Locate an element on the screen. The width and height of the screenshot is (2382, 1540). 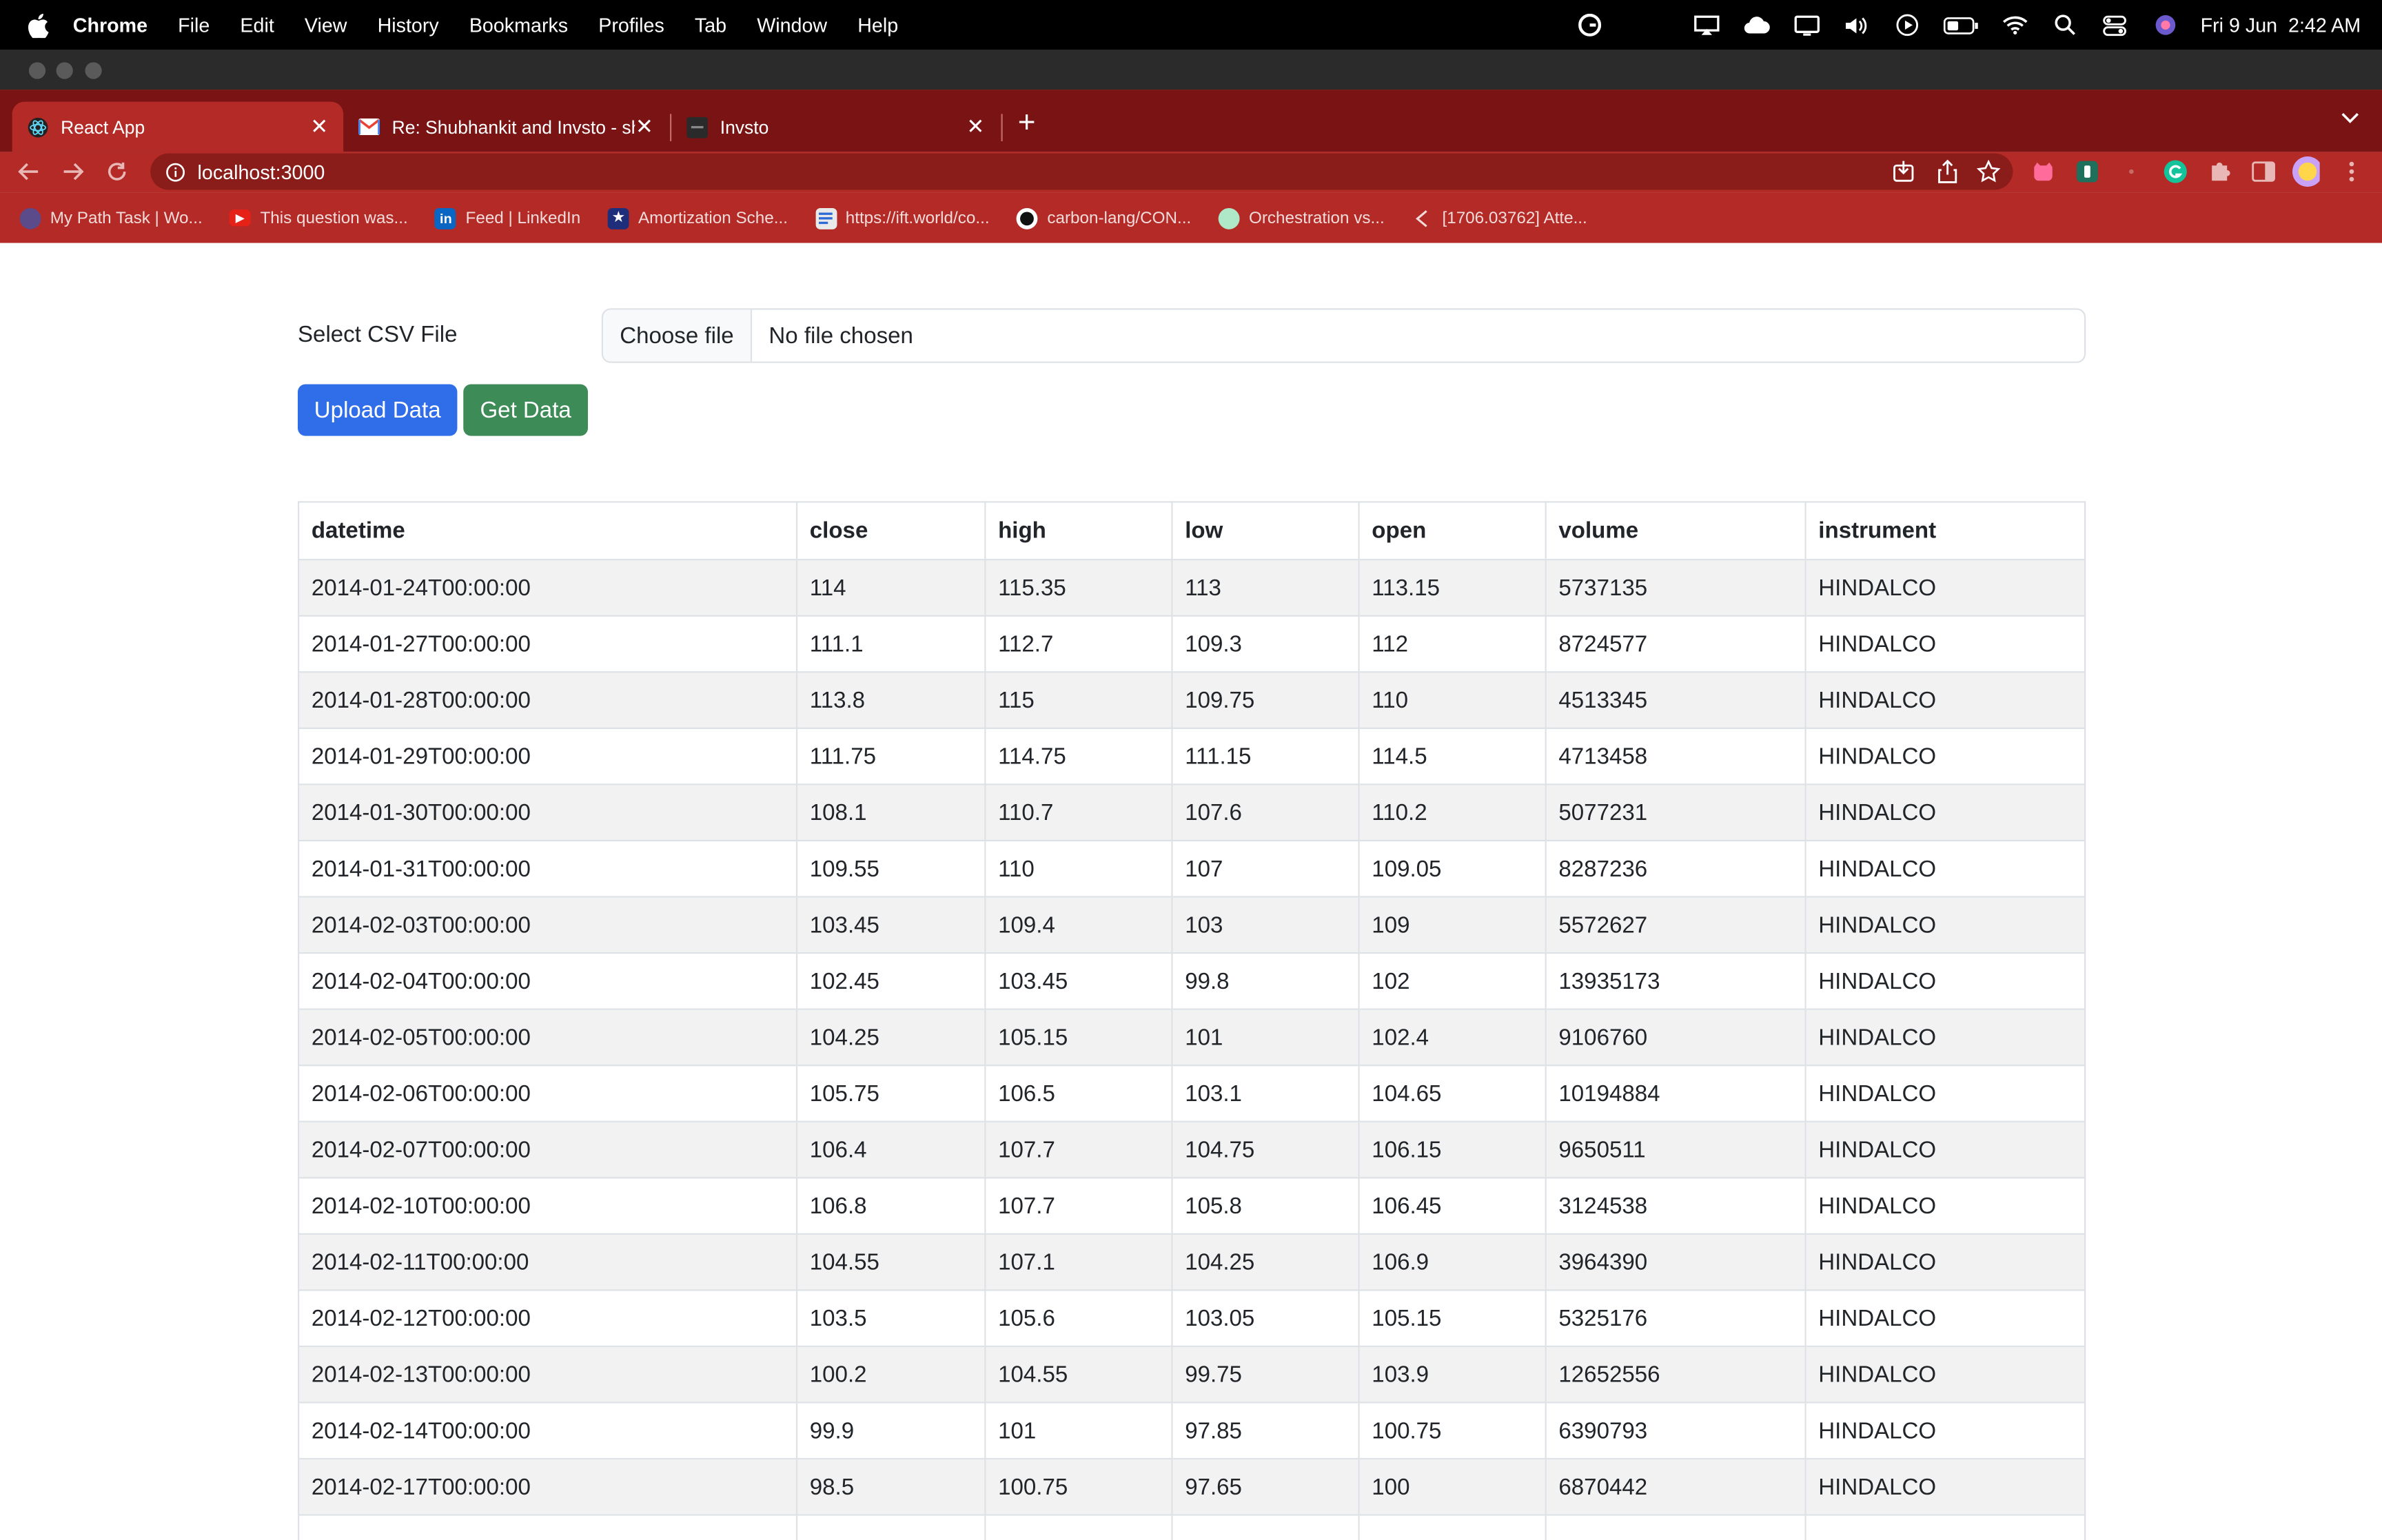
cell-low: 111.15 is located at coordinates (1265, 756).